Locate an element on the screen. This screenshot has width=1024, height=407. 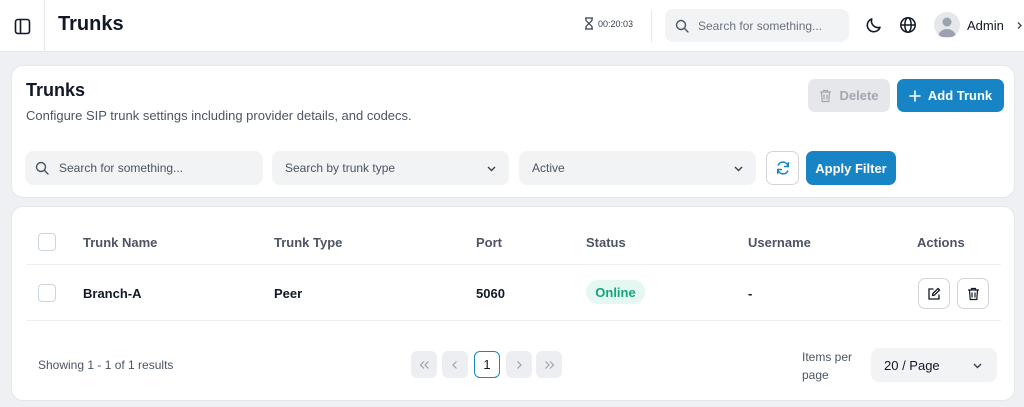
moon-icon is located at coordinates (873, 25).